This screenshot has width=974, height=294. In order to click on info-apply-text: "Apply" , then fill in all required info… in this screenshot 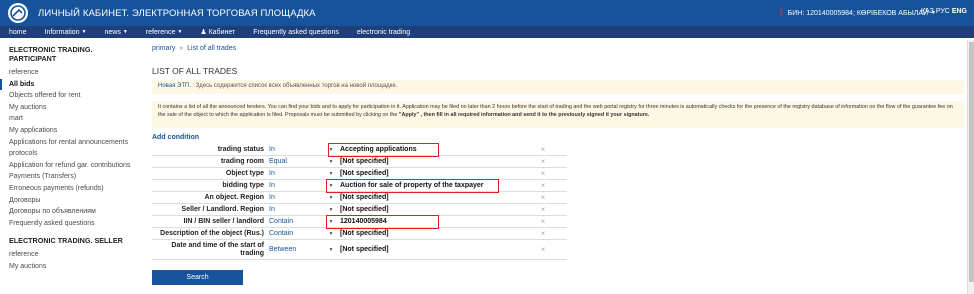, I will do `click(524, 114)`.